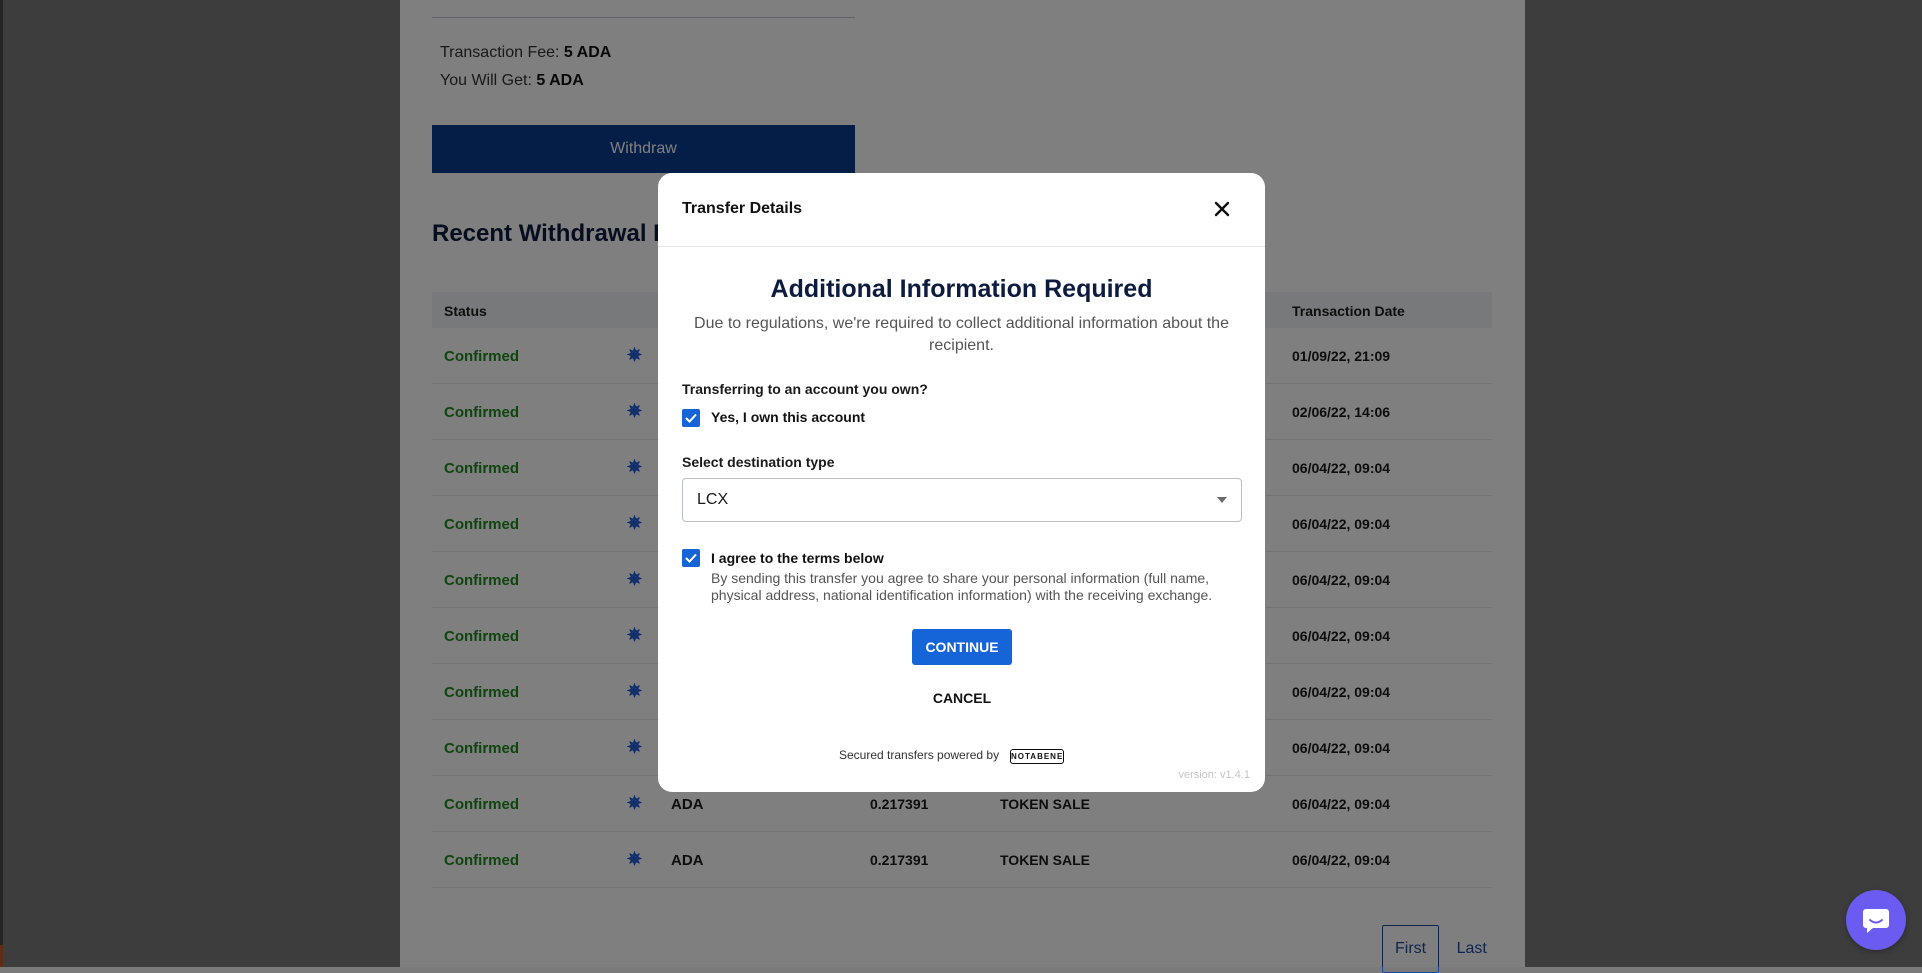 The width and height of the screenshot is (1922, 973). What do you see at coordinates (742, 208) in the screenshot?
I see `modal-title: Transfer Details` at bounding box center [742, 208].